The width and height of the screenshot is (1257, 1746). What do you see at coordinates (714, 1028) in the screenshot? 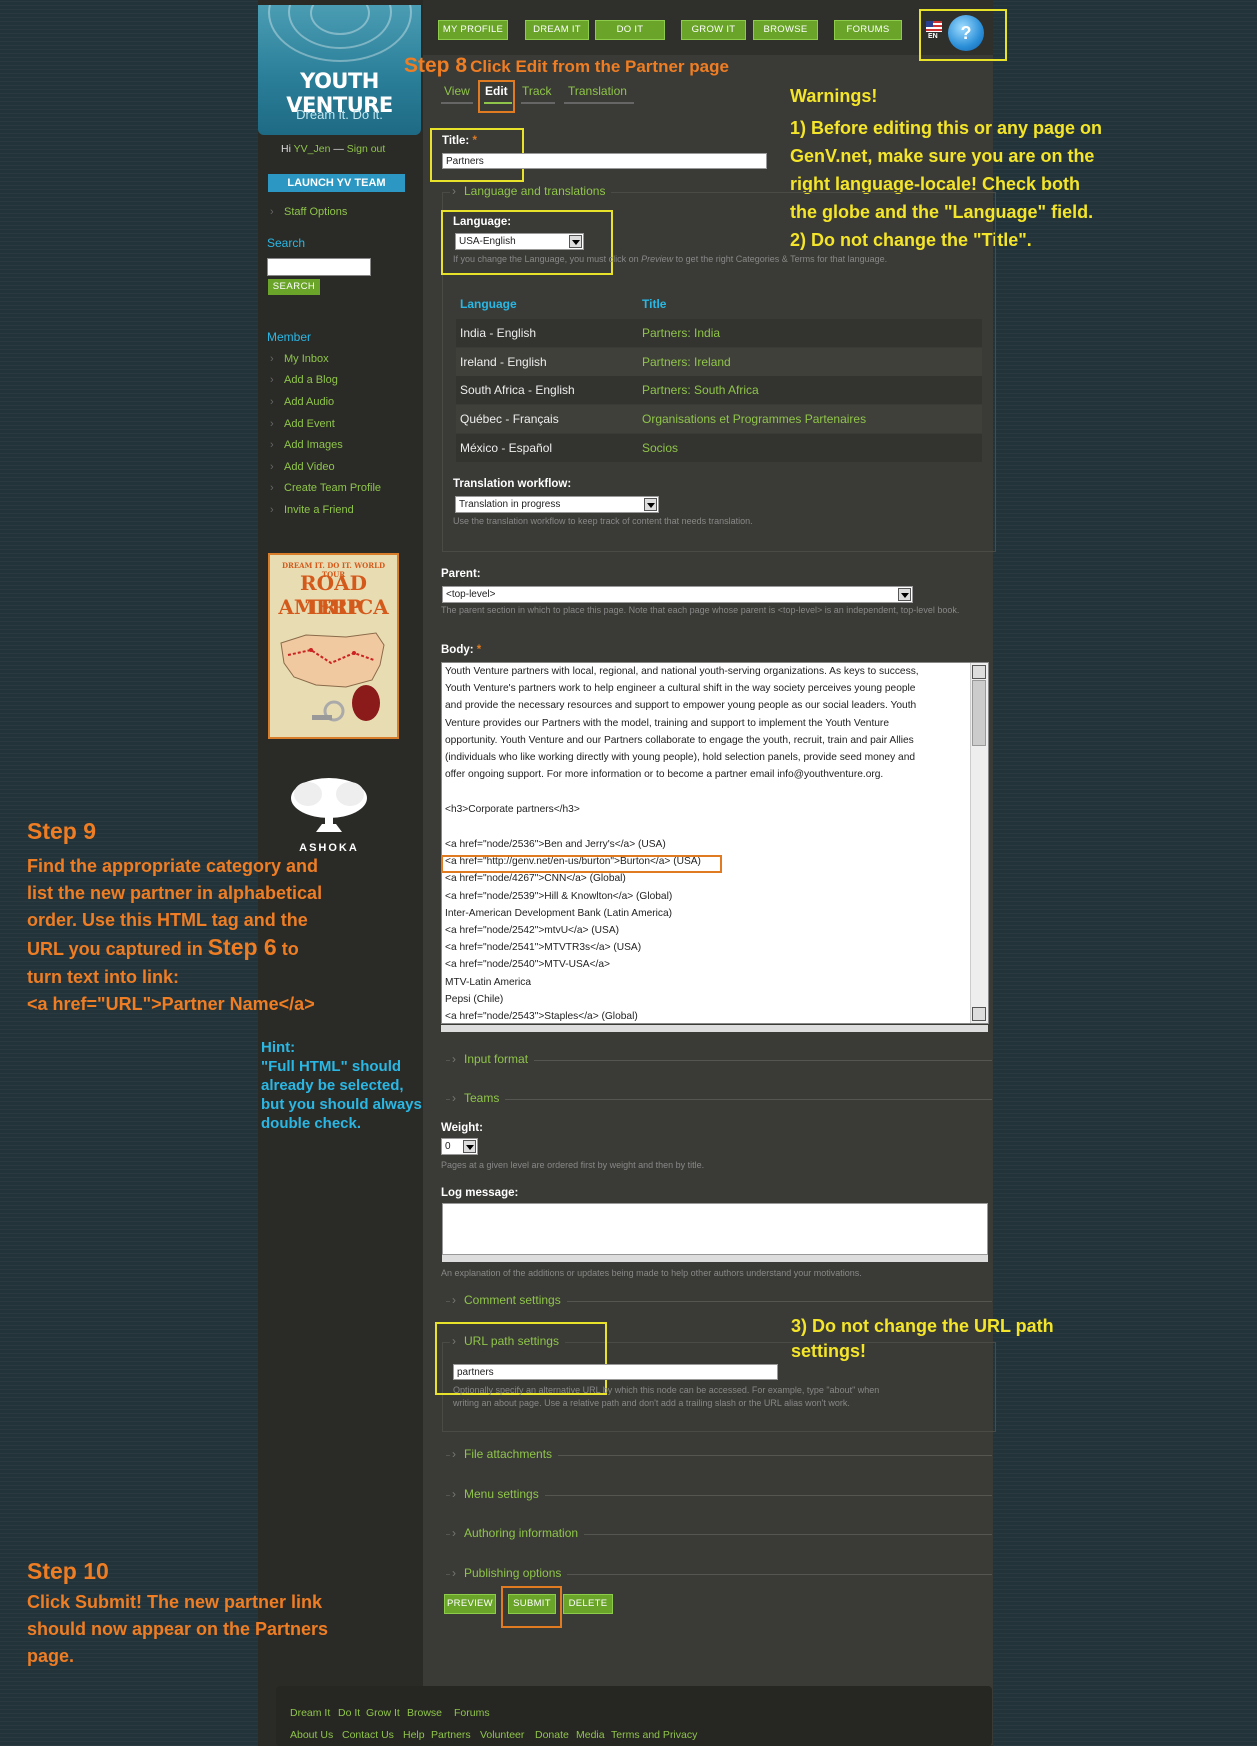
I see `body-resize-grip` at bounding box center [714, 1028].